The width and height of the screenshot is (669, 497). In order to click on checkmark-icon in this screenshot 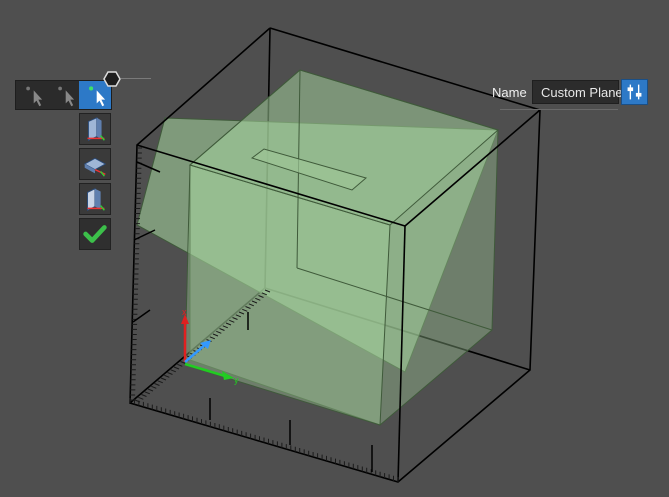, I will do `click(95, 234)`.